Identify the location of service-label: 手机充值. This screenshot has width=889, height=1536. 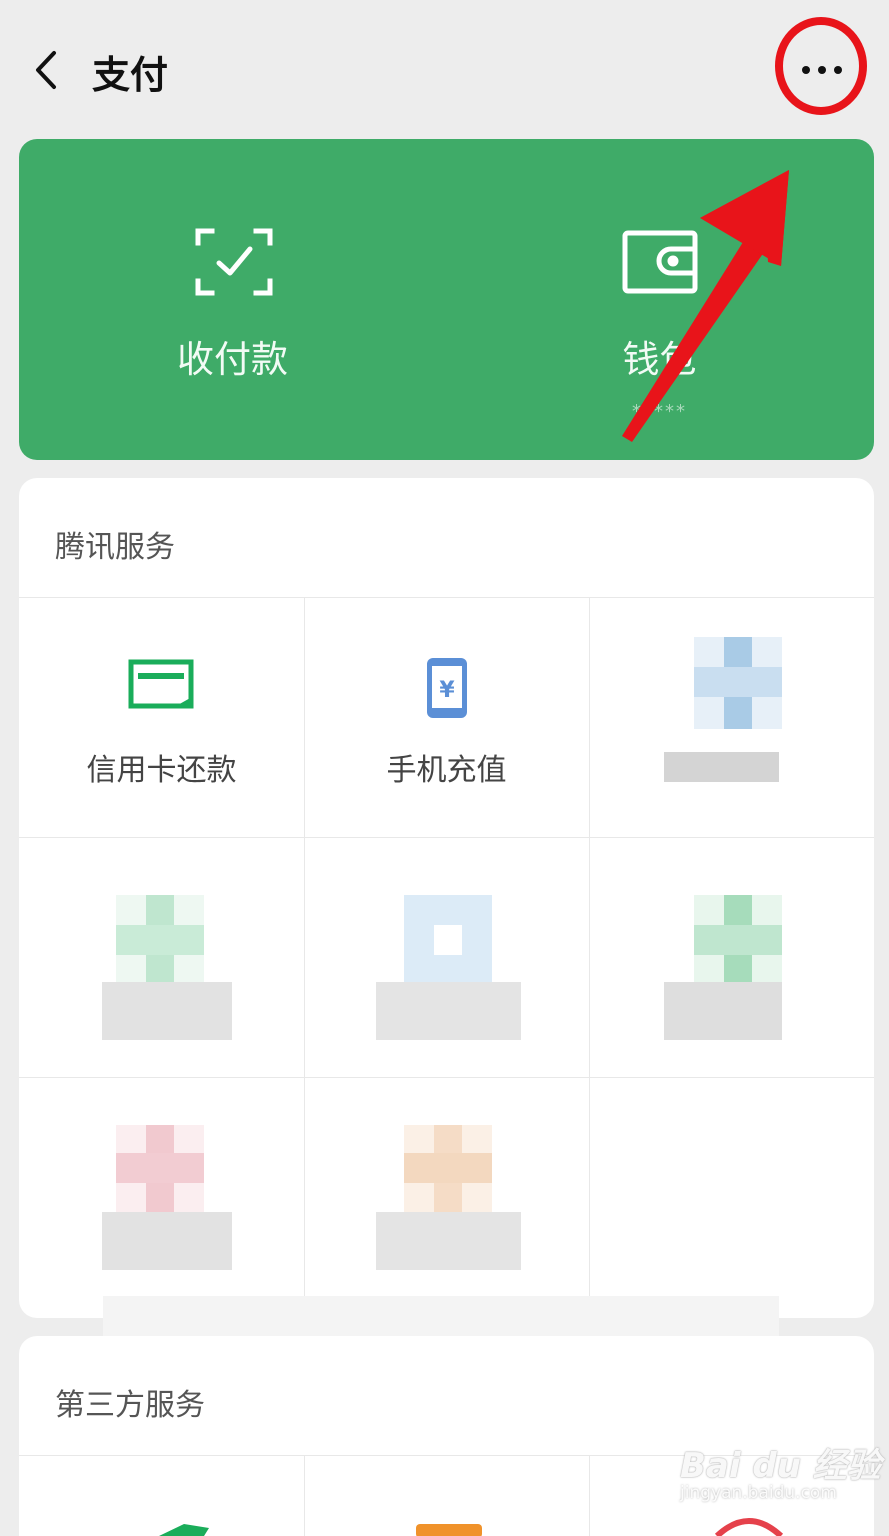
(446, 770).